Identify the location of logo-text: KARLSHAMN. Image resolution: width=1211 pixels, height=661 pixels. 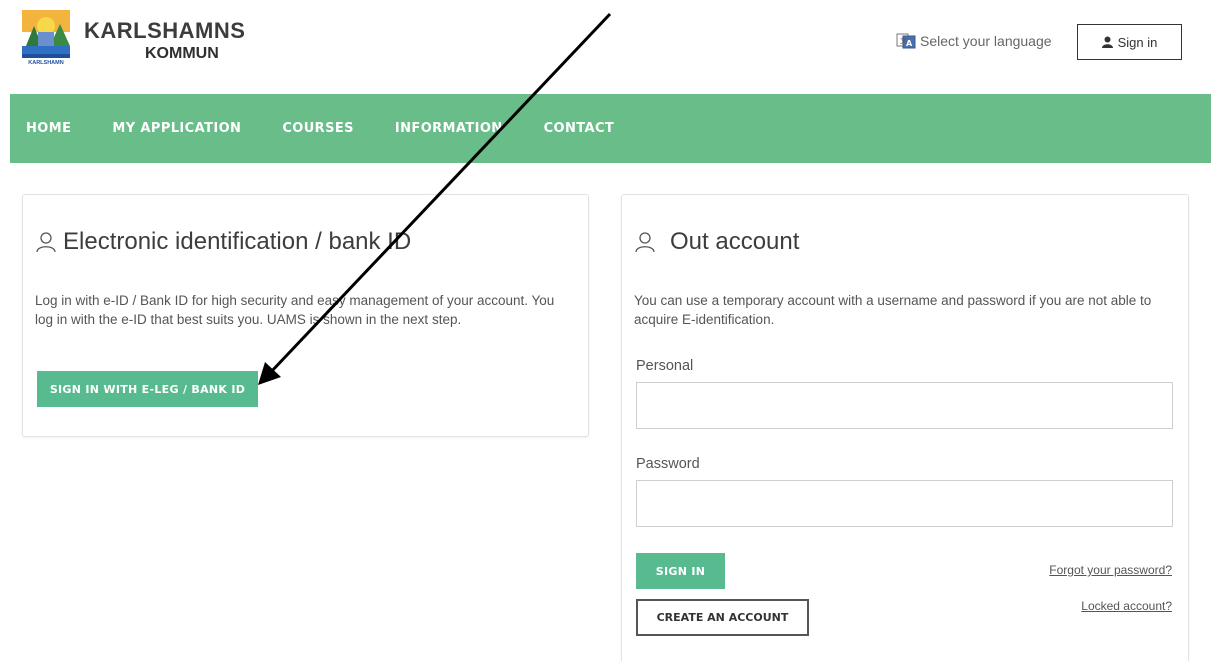
(45, 63).